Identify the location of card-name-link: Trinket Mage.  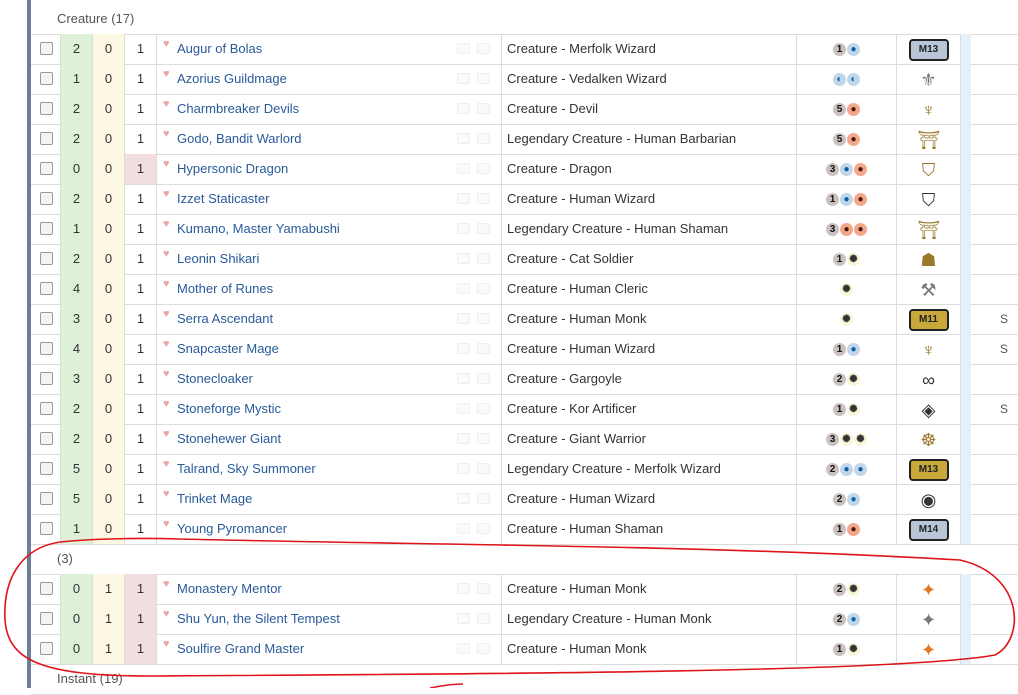
(214, 499).